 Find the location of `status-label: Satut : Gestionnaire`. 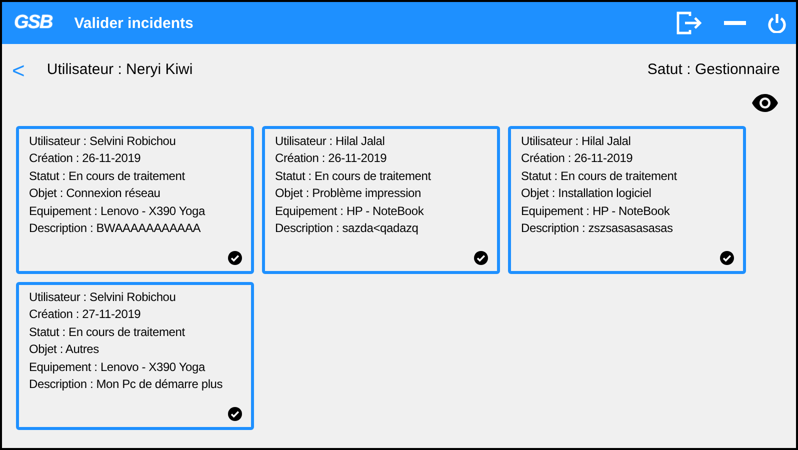

status-label: Satut : Gestionnaire is located at coordinates (713, 69).